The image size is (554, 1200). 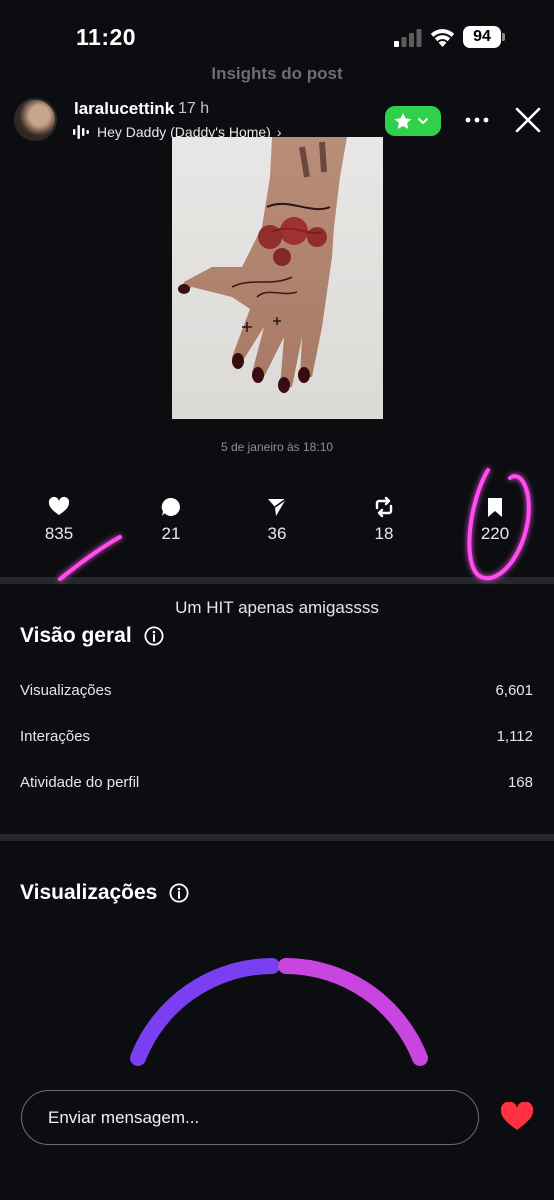 What do you see at coordinates (353, 1012) in the screenshot?
I see `gauge-segment-magenta` at bounding box center [353, 1012].